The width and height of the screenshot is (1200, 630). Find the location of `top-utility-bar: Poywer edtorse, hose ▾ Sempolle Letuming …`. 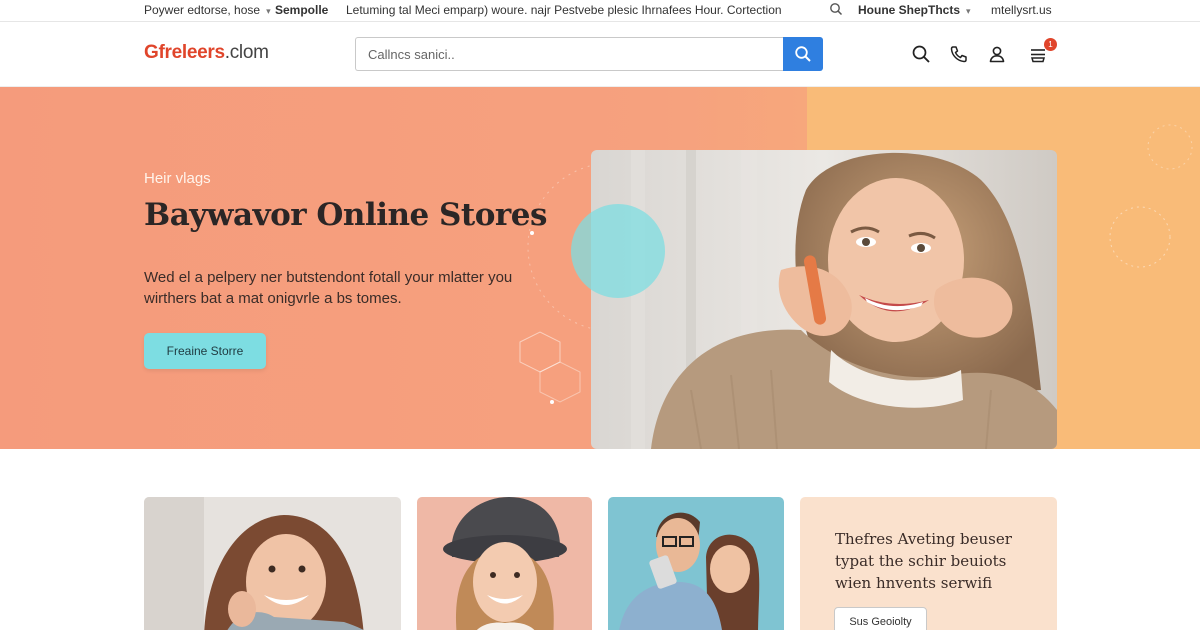

top-utility-bar: Poywer edtorse, hose ▾ Sempolle Letuming … is located at coordinates (600, 11).